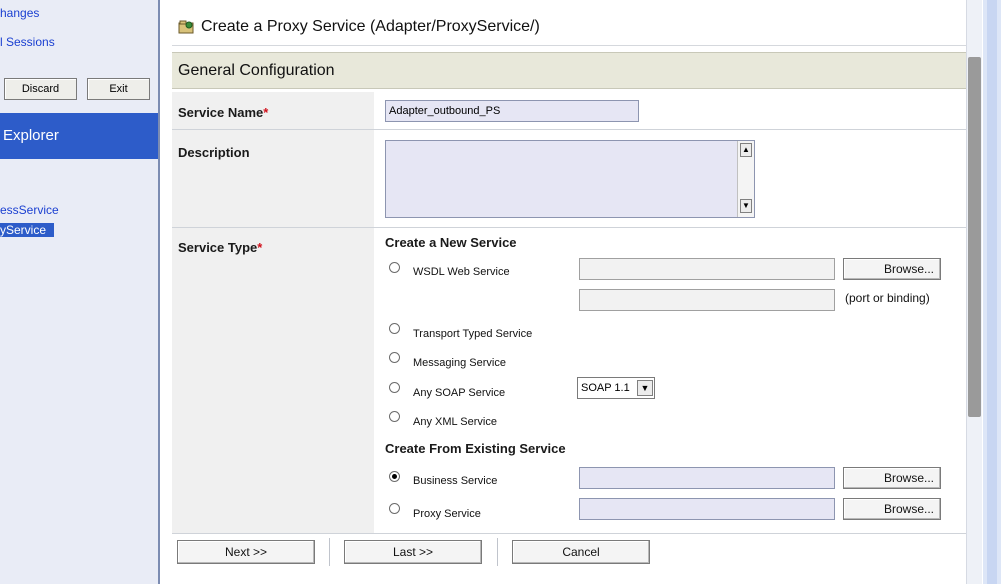 Image resolution: width=1001 pixels, height=584 pixels. I want to click on business-service-label: Business Service, so click(455, 481).